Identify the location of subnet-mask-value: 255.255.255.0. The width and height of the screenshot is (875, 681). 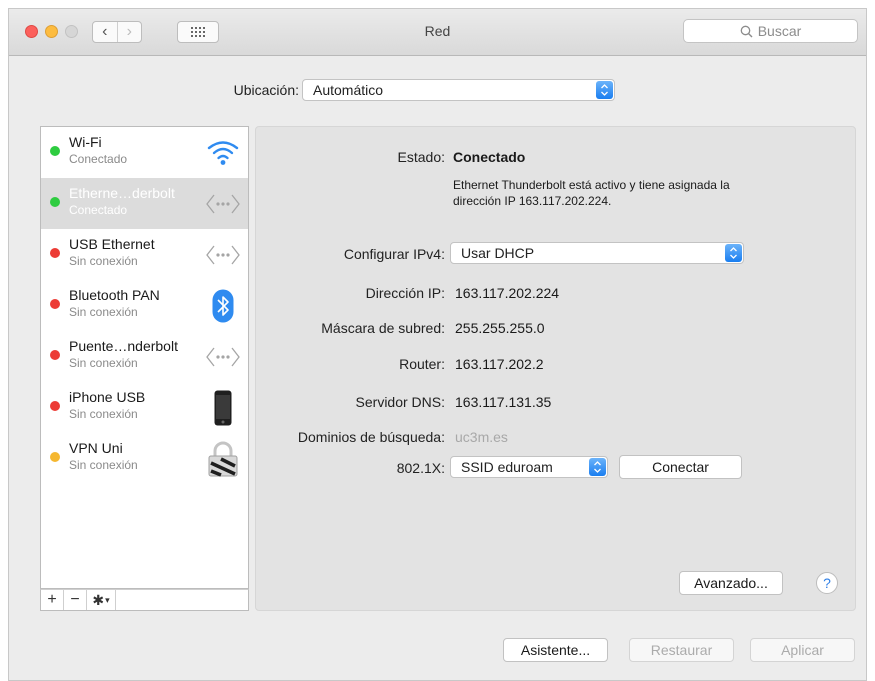
(500, 328).